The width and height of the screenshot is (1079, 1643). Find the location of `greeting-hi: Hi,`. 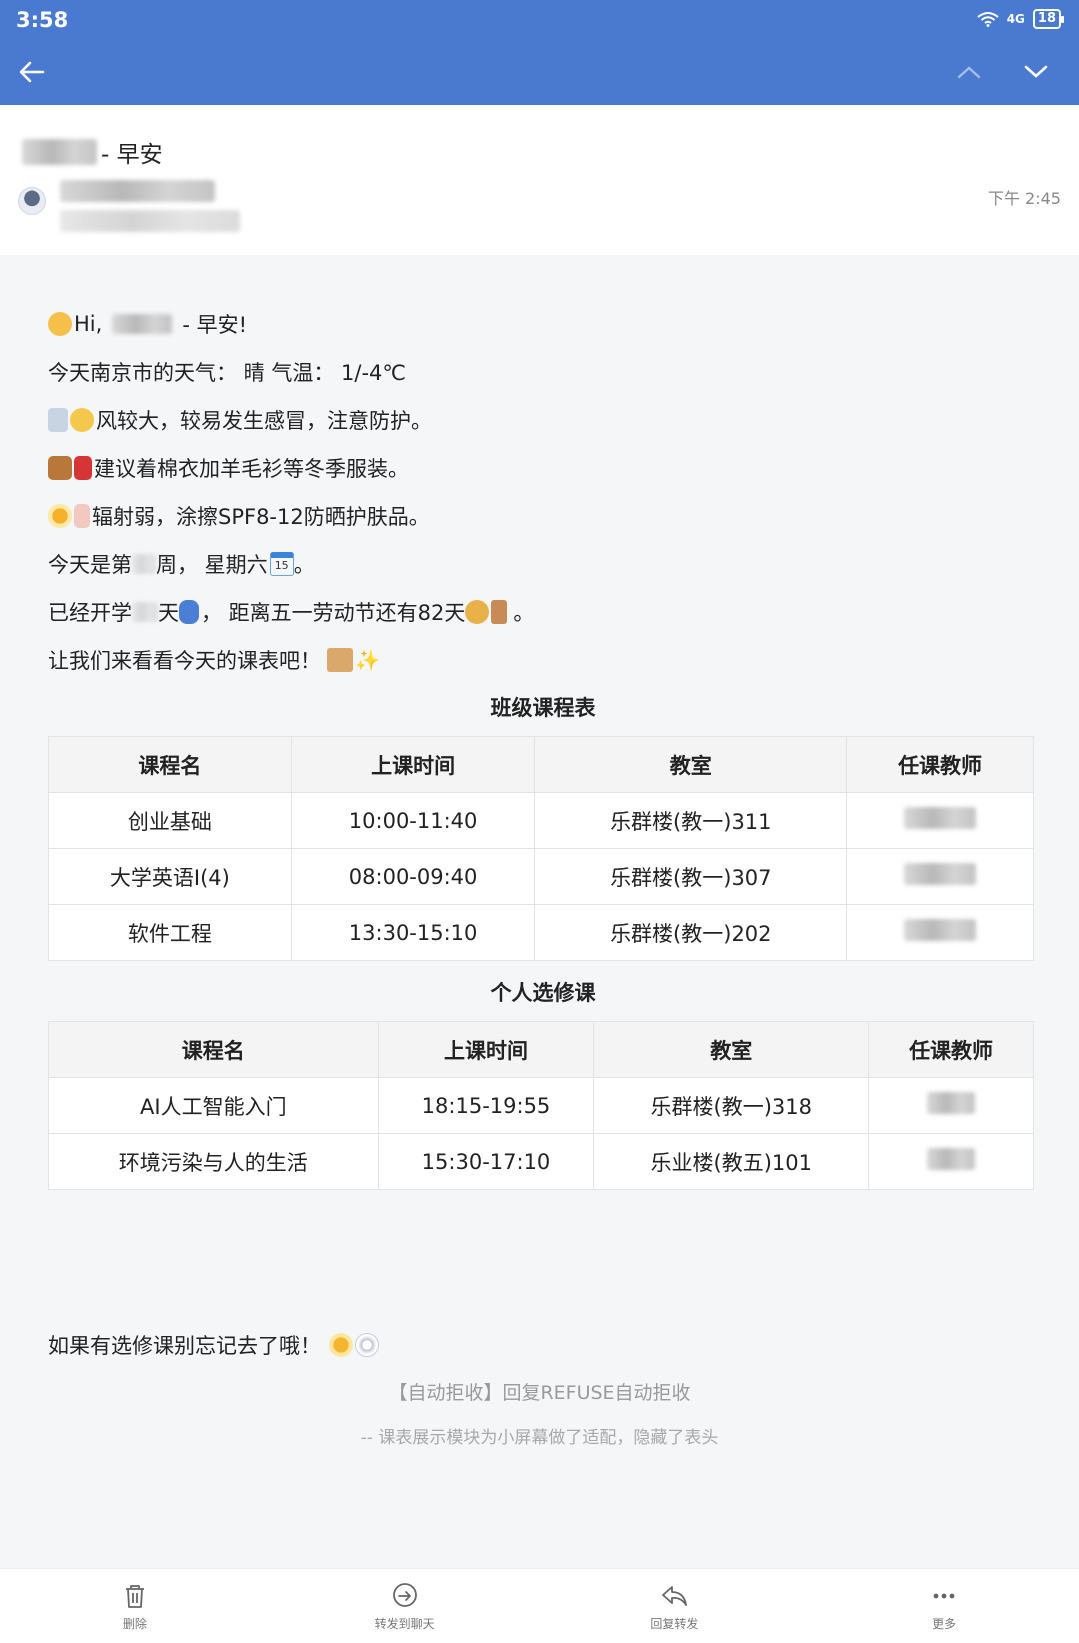

greeting-hi: Hi, is located at coordinates (88, 324).